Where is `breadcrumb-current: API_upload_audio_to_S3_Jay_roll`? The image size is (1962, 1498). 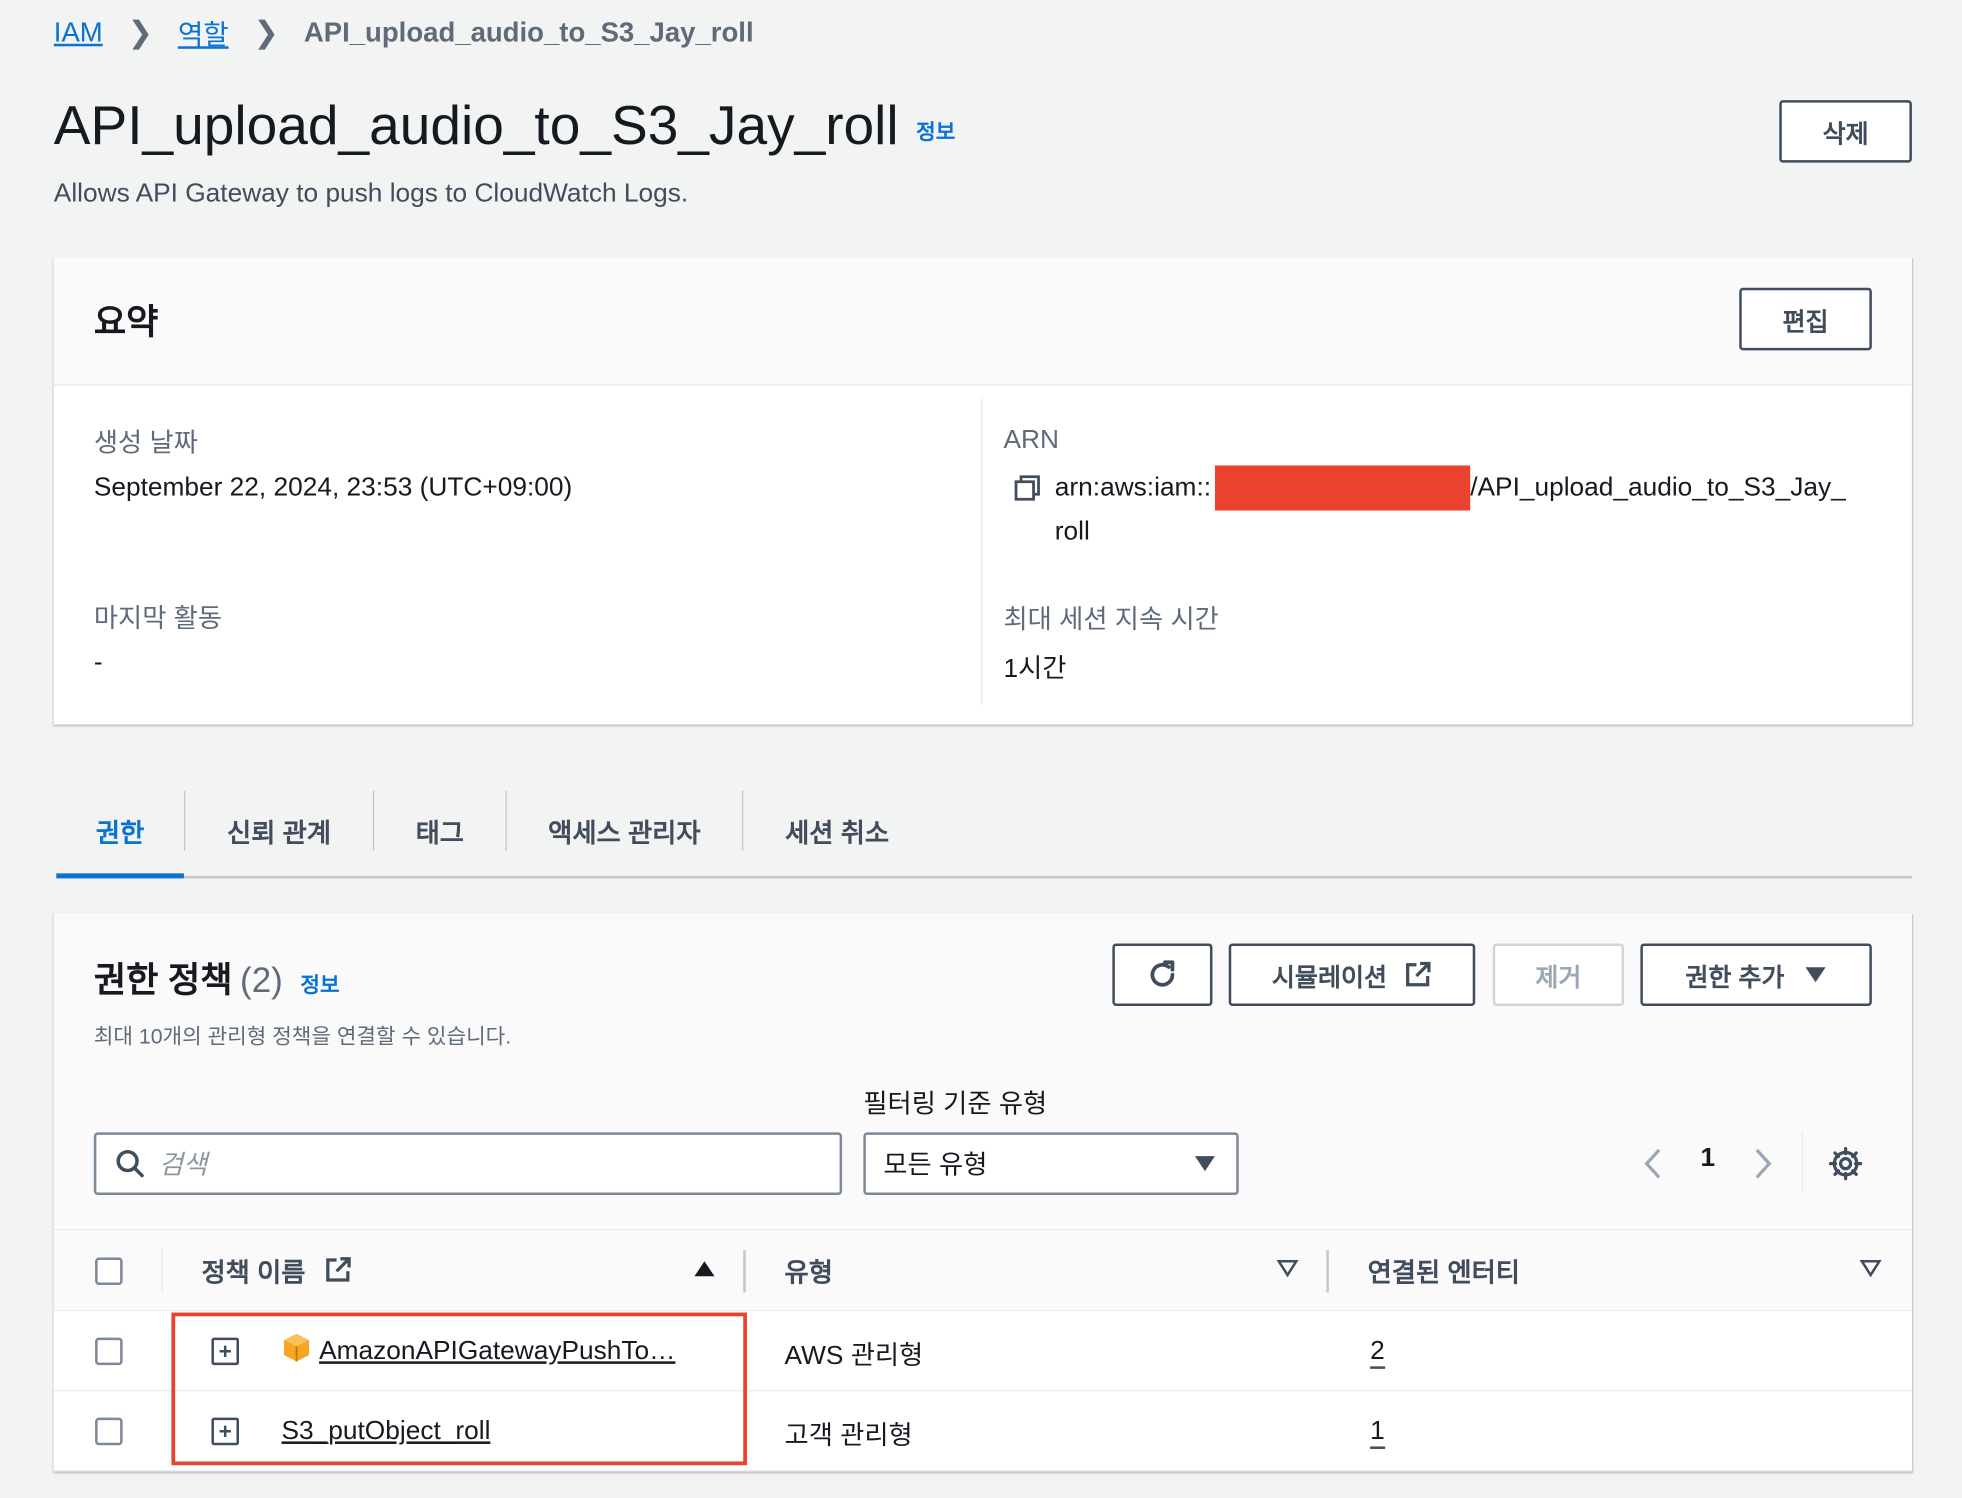
breadcrumb-current: API_upload_audio_to_S3_Jay_roll is located at coordinates (528, 32).